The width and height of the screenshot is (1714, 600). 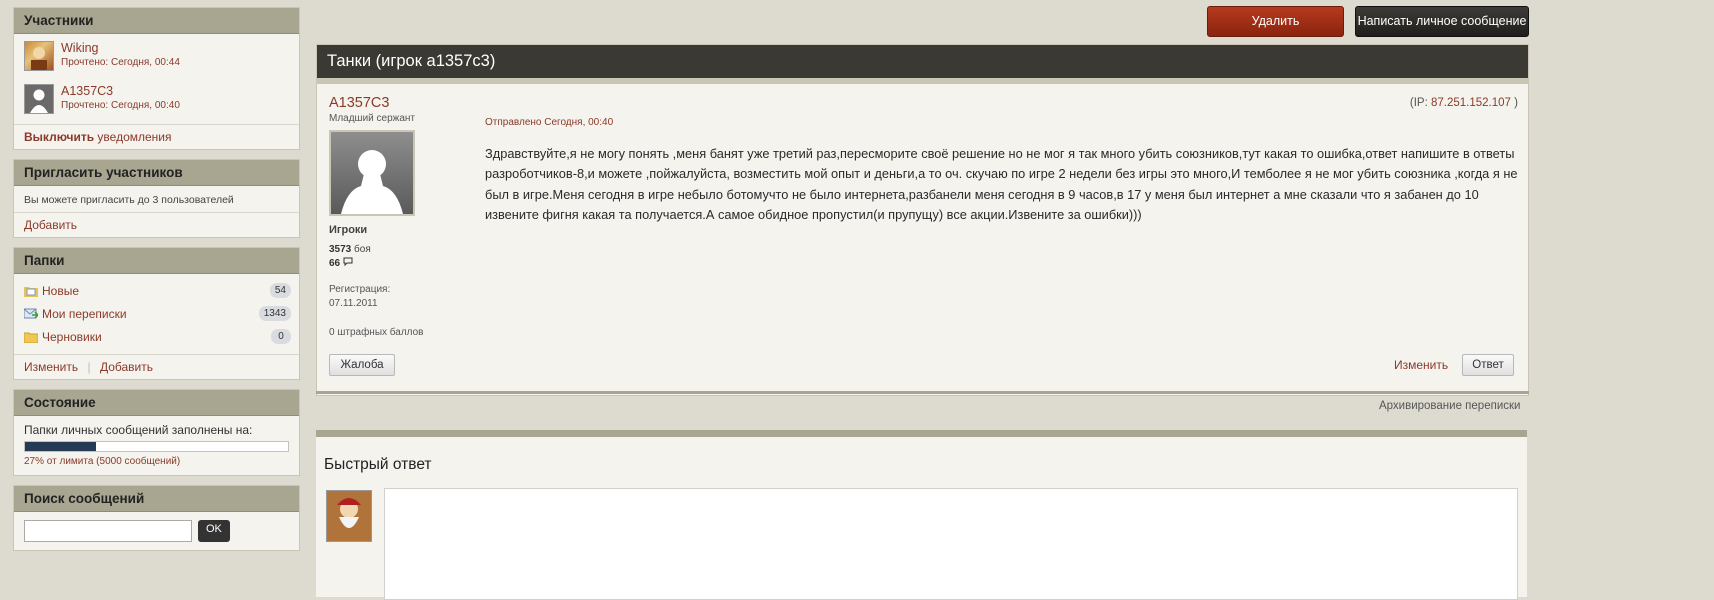 What do you see at coordinates (156, 499) in the screenshot?
I see `search-title: Поиск сообщений` at bounding box center [156, 499].